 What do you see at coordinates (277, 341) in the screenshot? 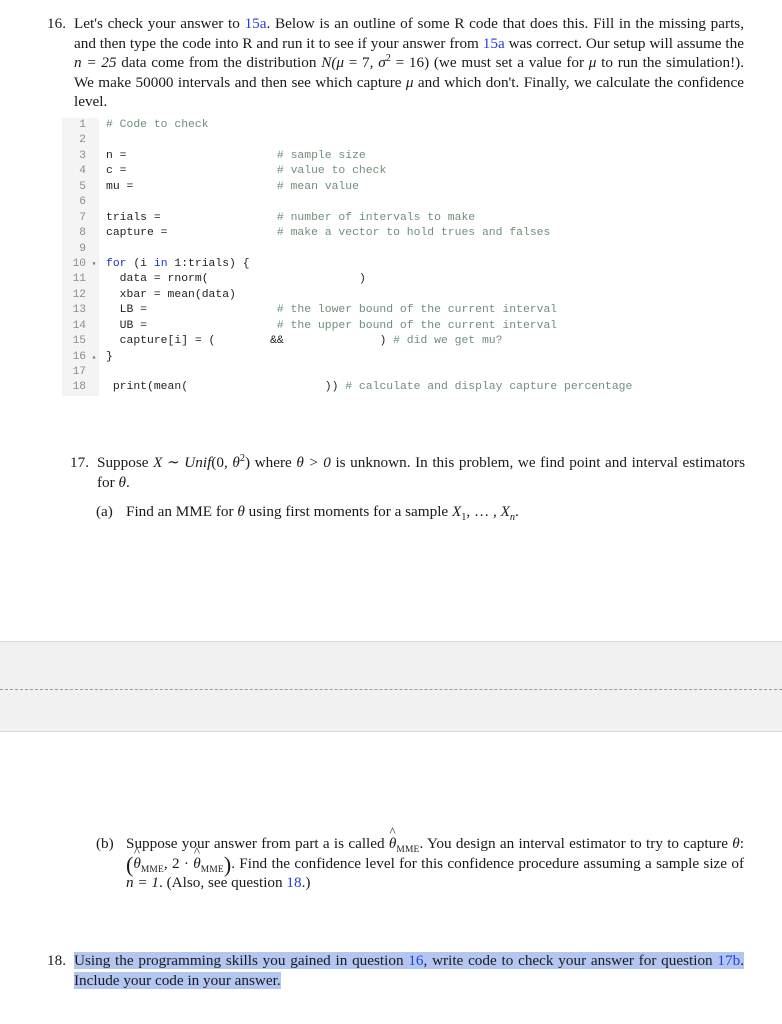
I see `code-token: &&` at bounding box center [277, 341].